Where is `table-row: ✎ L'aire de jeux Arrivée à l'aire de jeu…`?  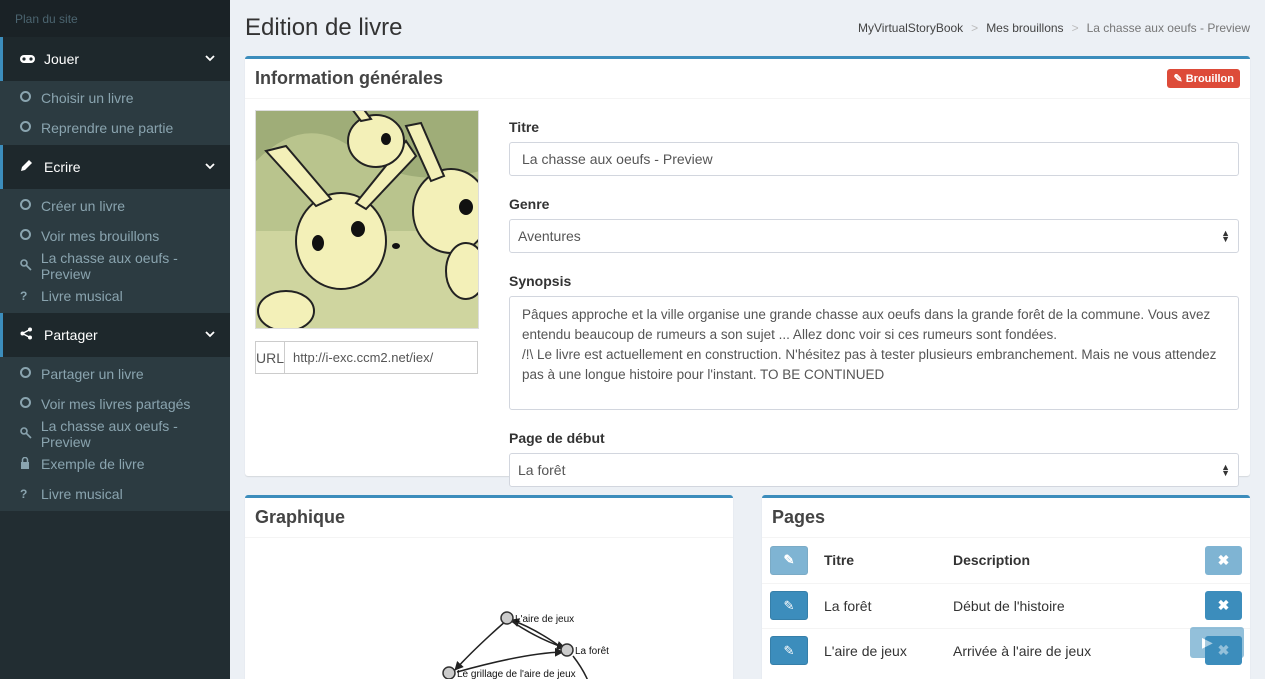
table-row: ✎ L'aire de jeux Arrivée à l'aire de jeu… is located at coordinates (1006, 650).